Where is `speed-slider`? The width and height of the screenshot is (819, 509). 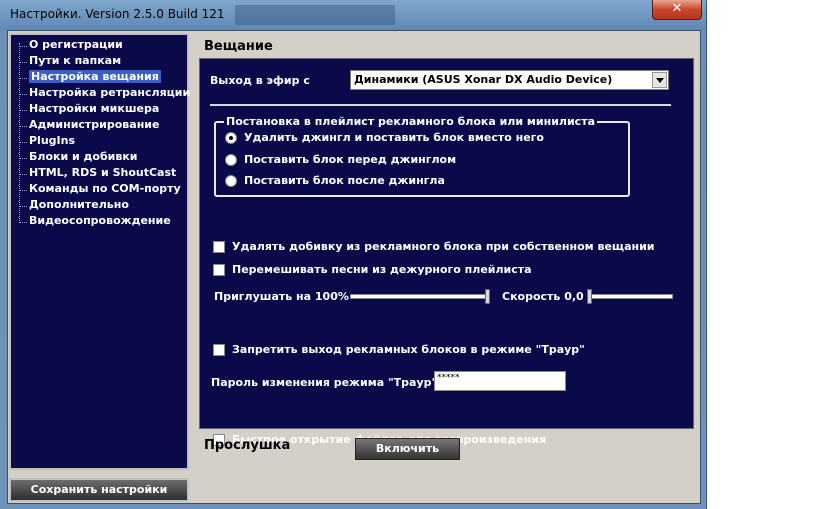 speed-slider is located at coordinates (630, 297).